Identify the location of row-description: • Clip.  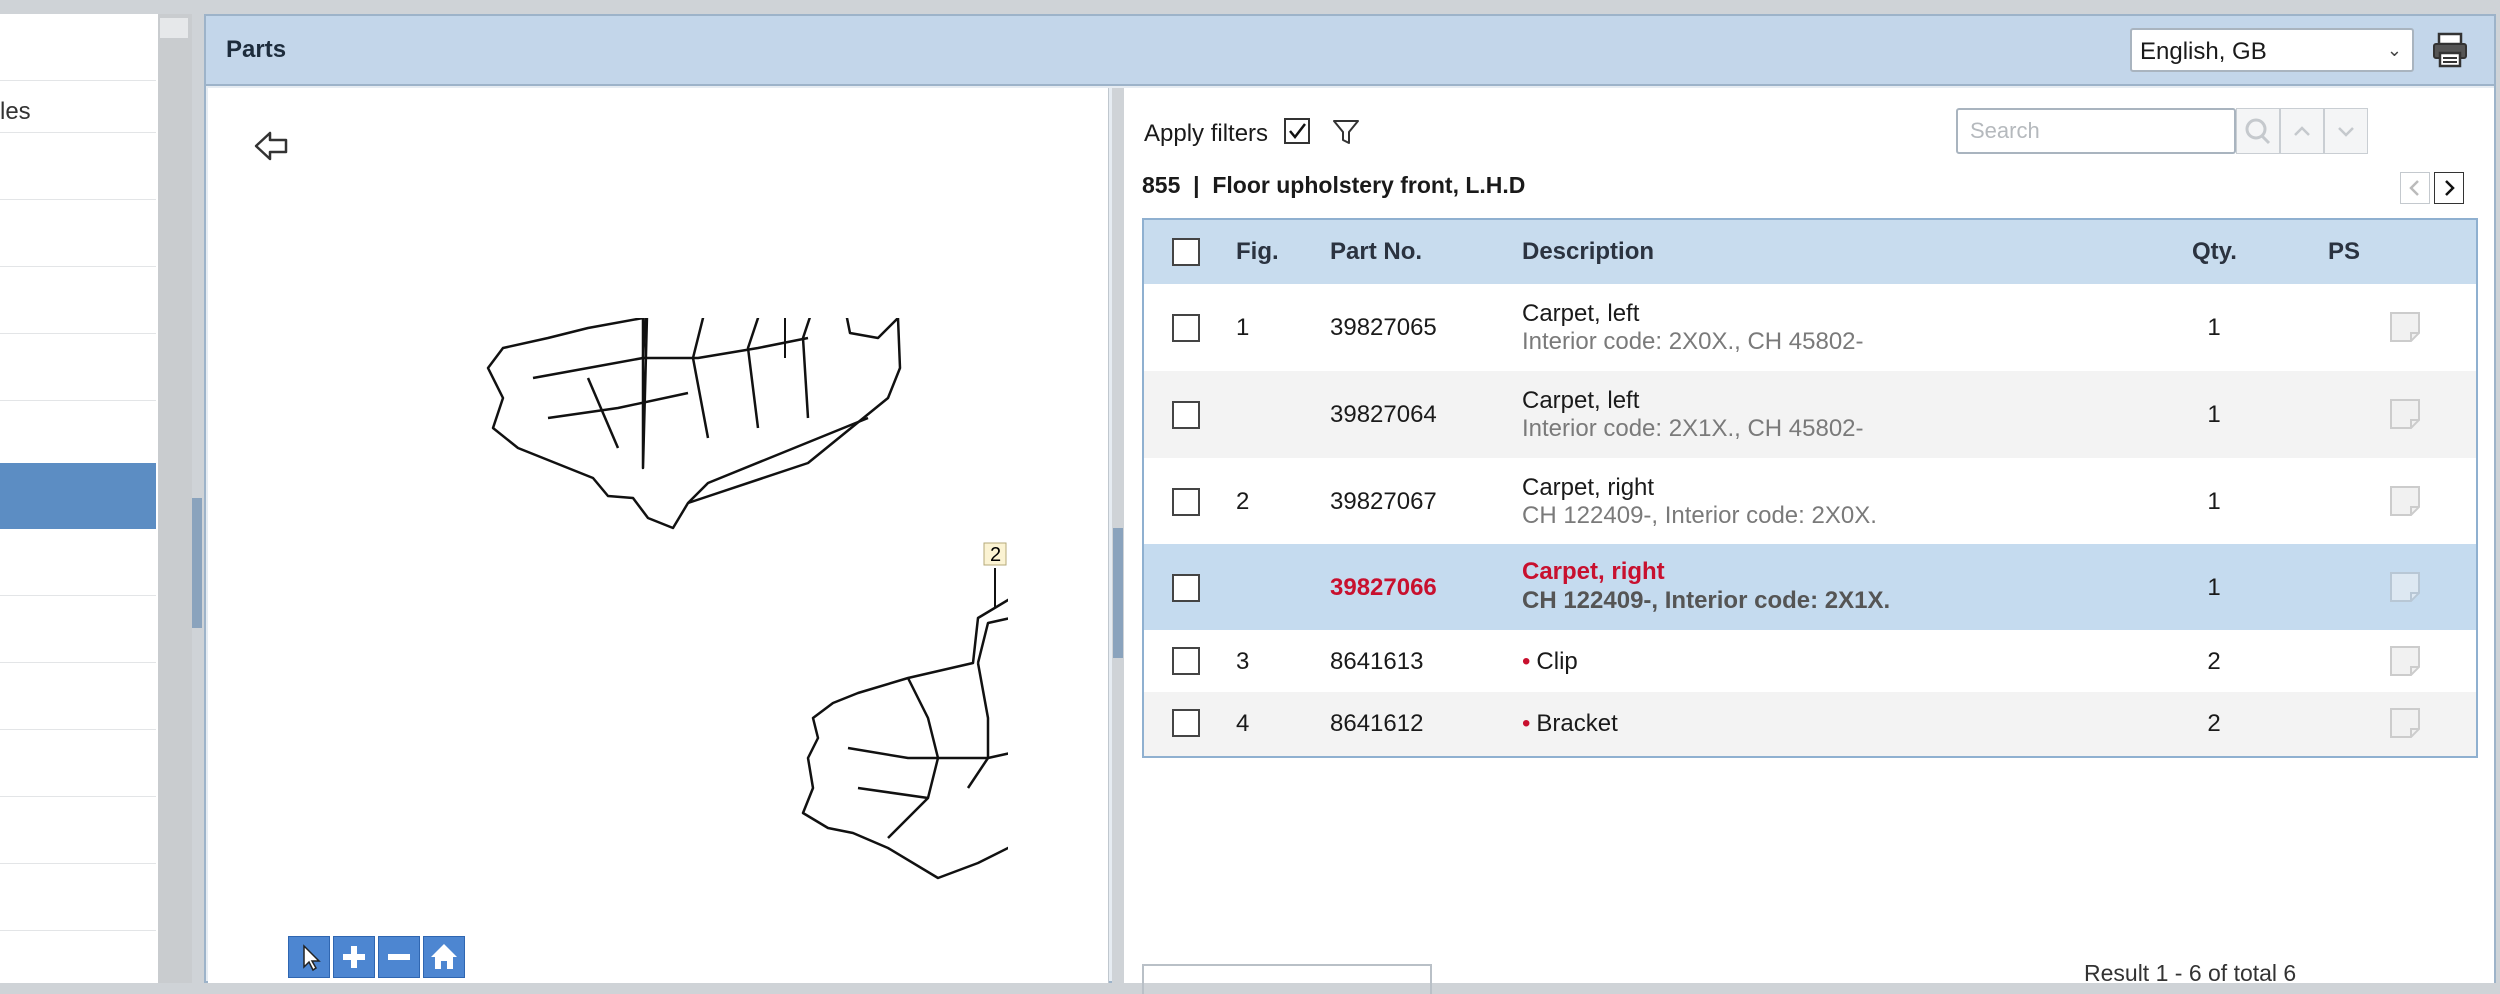
(1550, 662).